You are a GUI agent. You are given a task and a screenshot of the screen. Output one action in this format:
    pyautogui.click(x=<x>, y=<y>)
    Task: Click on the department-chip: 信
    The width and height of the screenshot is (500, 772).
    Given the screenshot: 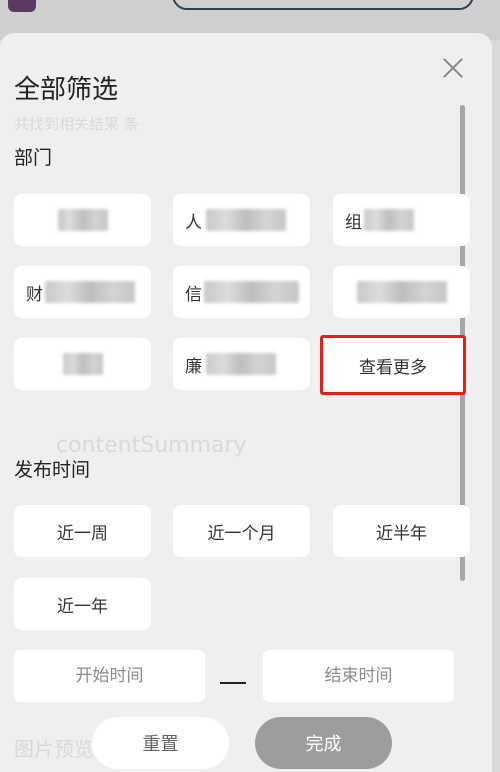 What is the action you would take?
    pyautogui.click(x=241, y=292)
    